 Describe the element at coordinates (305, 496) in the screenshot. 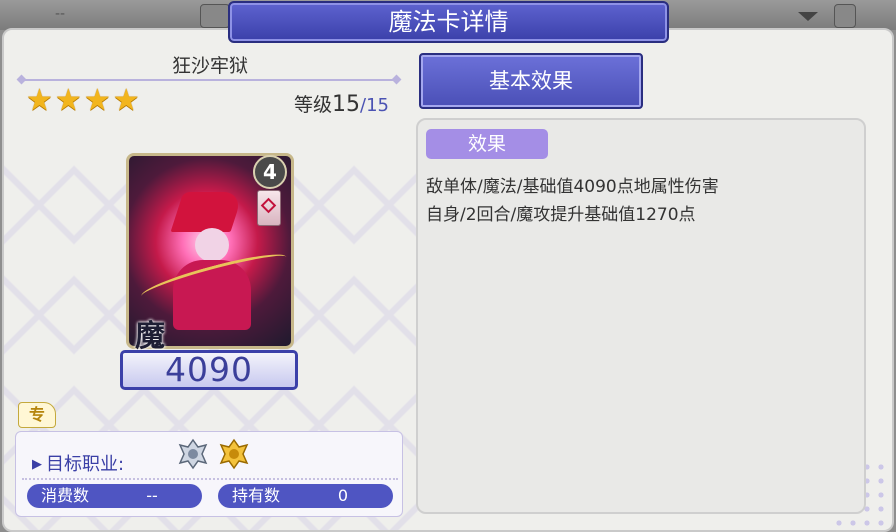

I see `owned-count: 持有数 0` at that location.